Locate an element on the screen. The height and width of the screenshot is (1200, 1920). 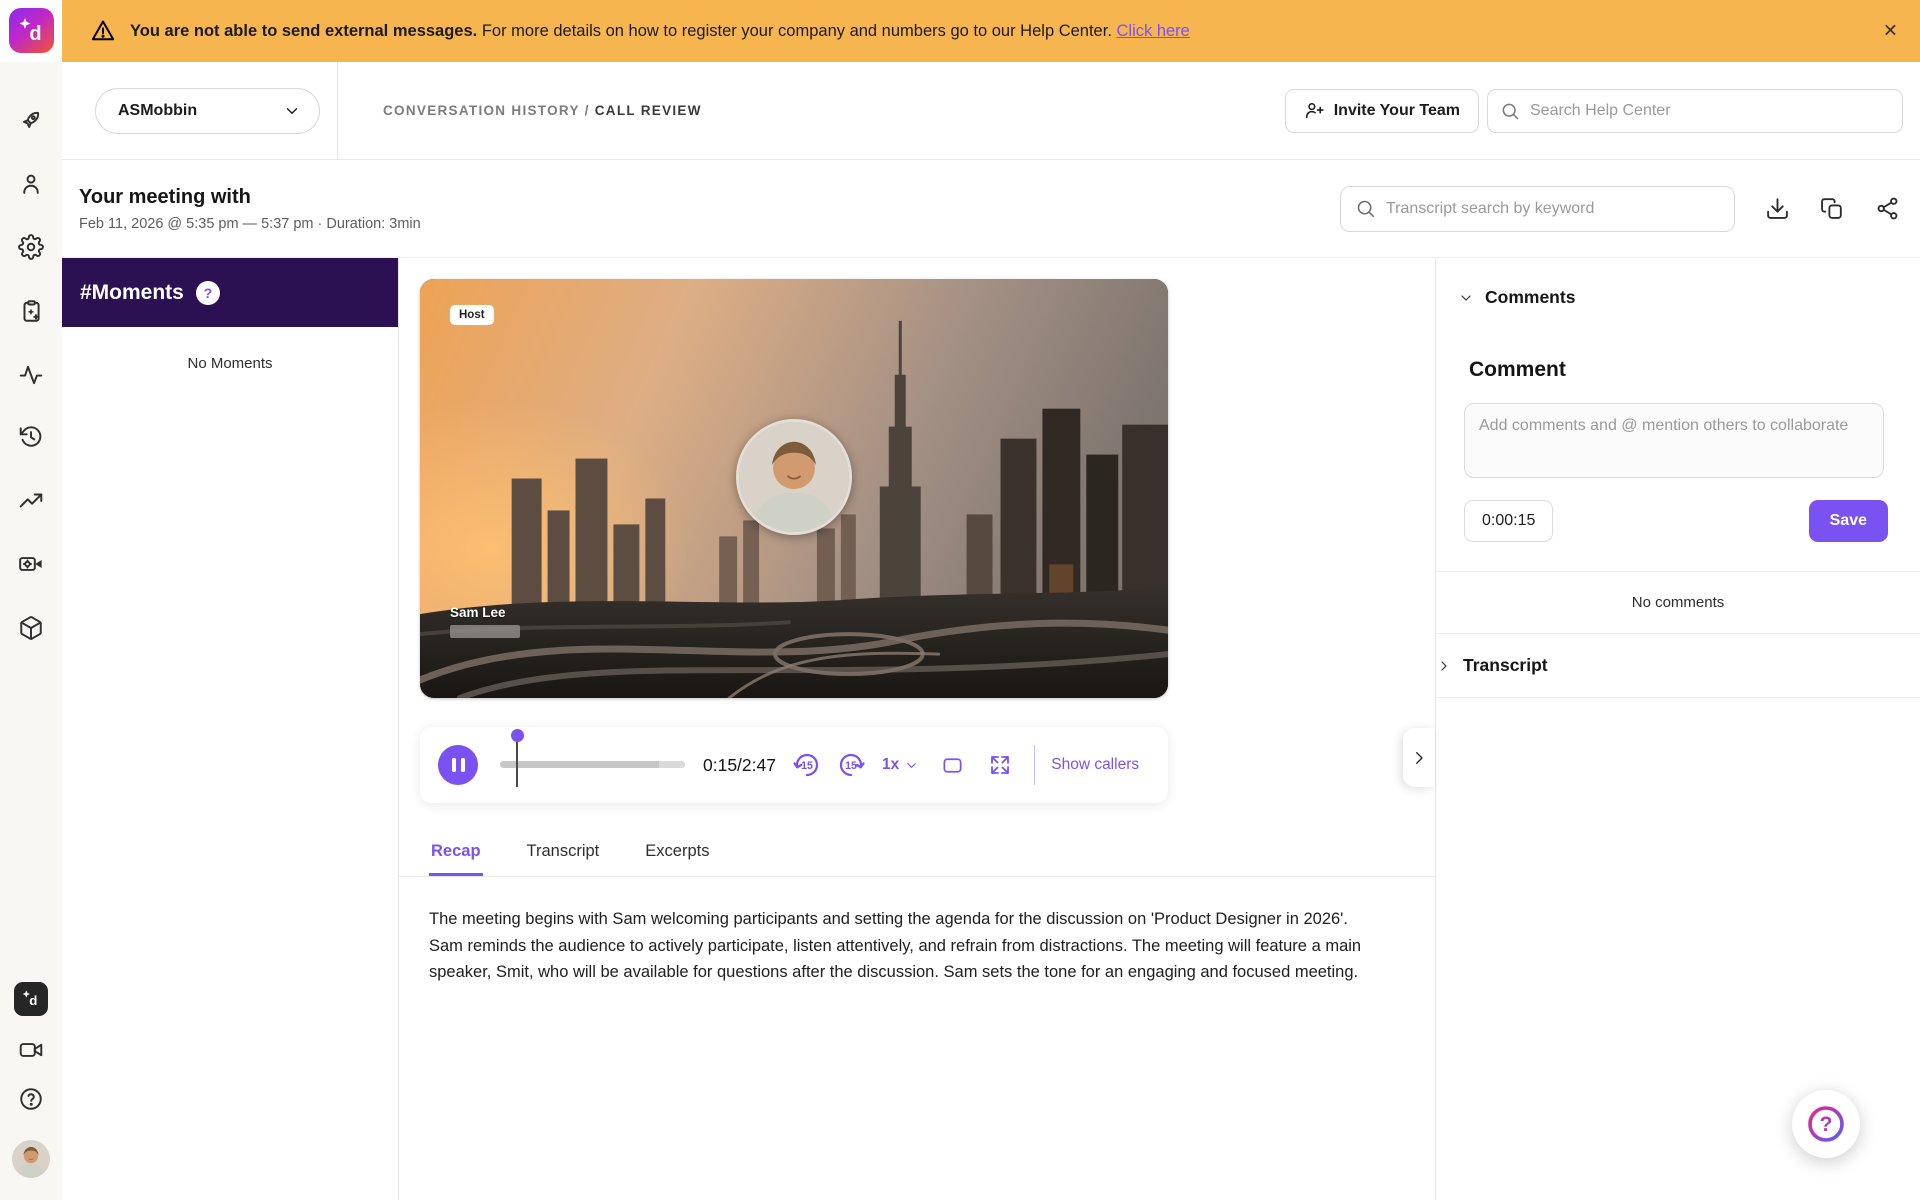
rail-video-camera-icon is located at coordinates (31, 1050).